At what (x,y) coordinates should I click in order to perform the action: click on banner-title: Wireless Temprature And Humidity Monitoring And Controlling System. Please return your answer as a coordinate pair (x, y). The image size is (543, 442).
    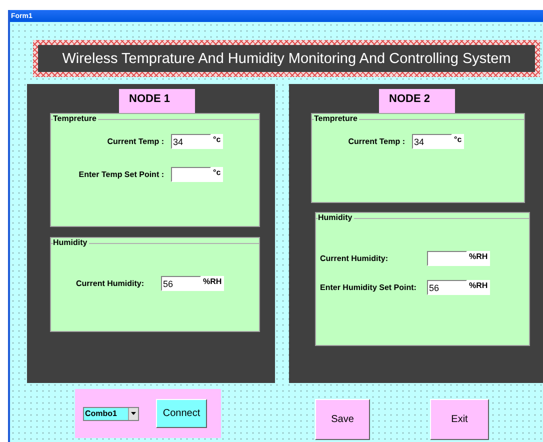
    Looking at the image, I should click on (286, 58).